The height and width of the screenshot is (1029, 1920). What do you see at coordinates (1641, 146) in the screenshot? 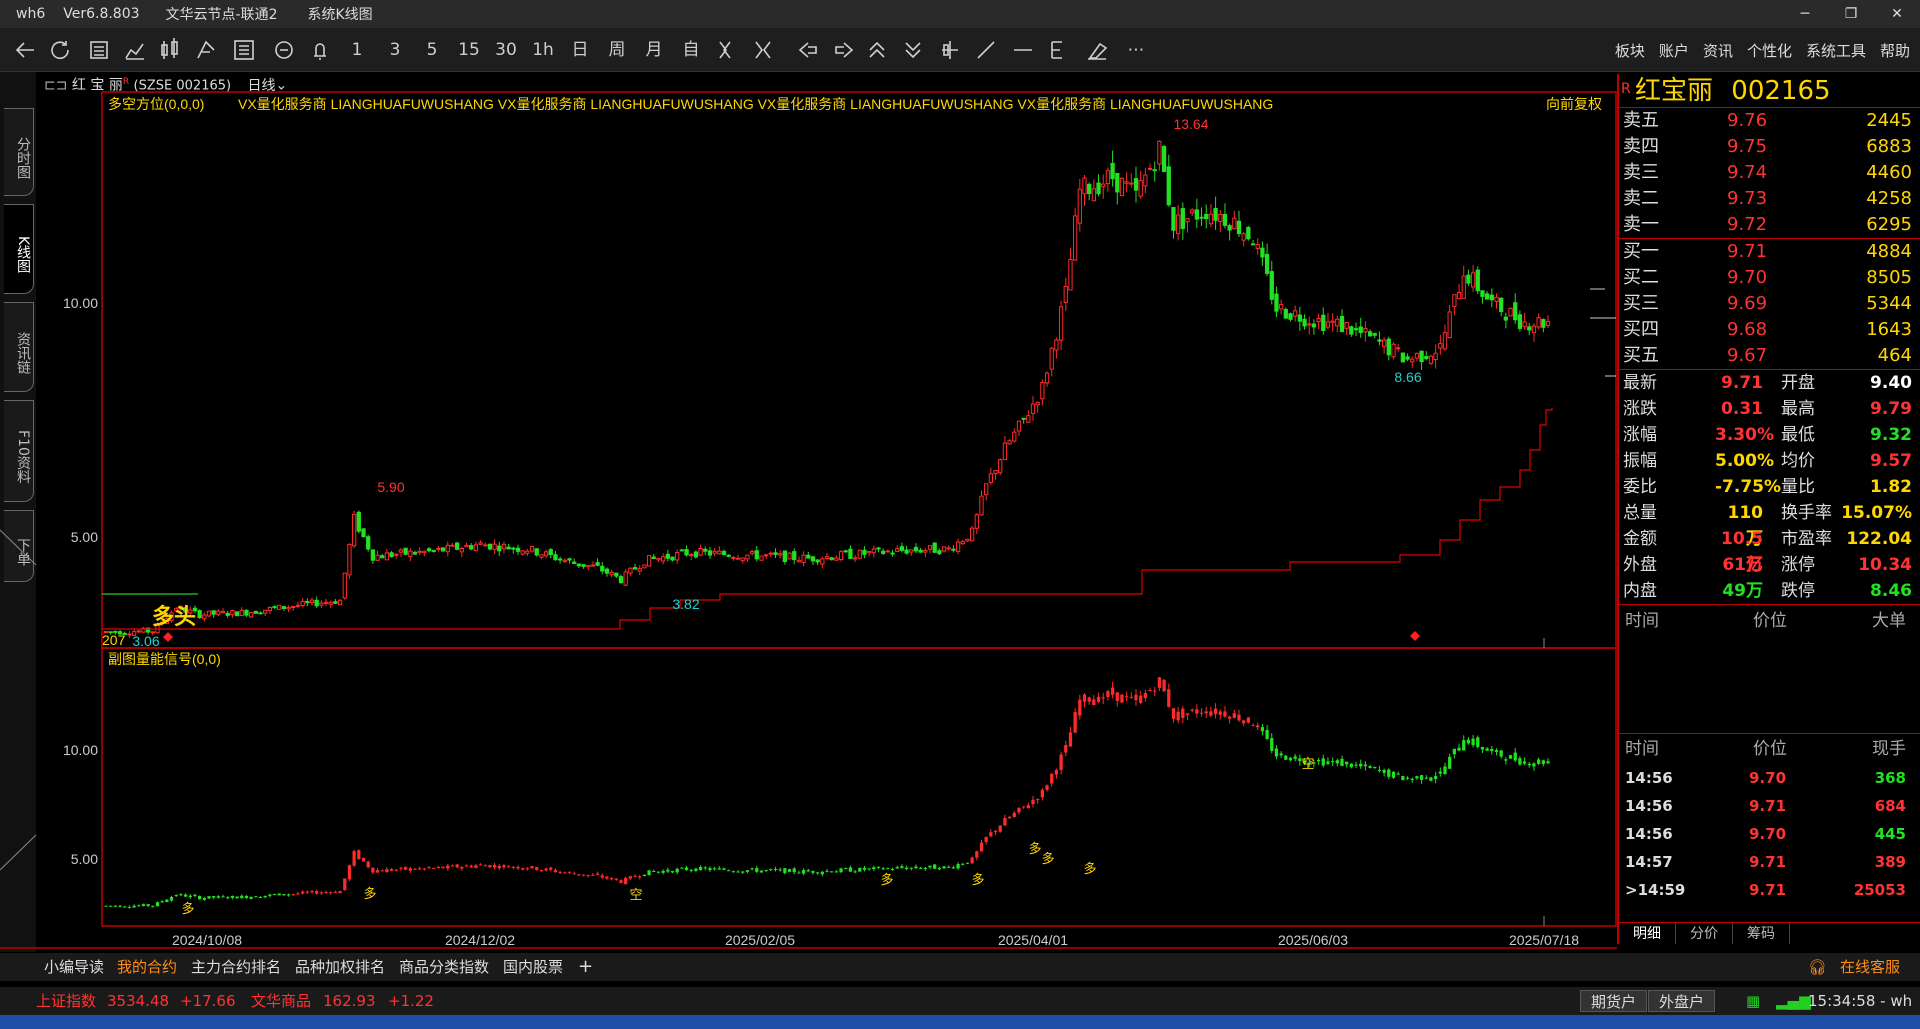
I see `ask-label: 卖四` at bounding box center [1641, 146].